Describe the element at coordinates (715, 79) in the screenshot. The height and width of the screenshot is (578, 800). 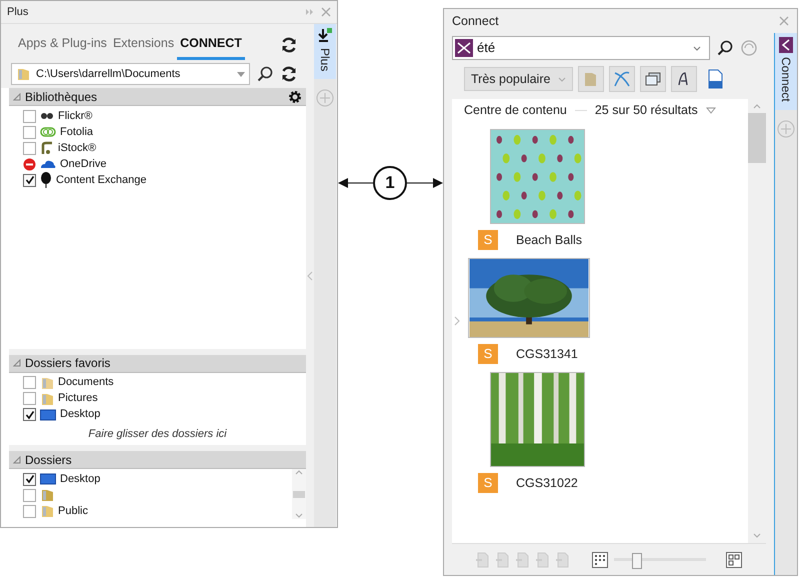
I see `document-icon` at that location.